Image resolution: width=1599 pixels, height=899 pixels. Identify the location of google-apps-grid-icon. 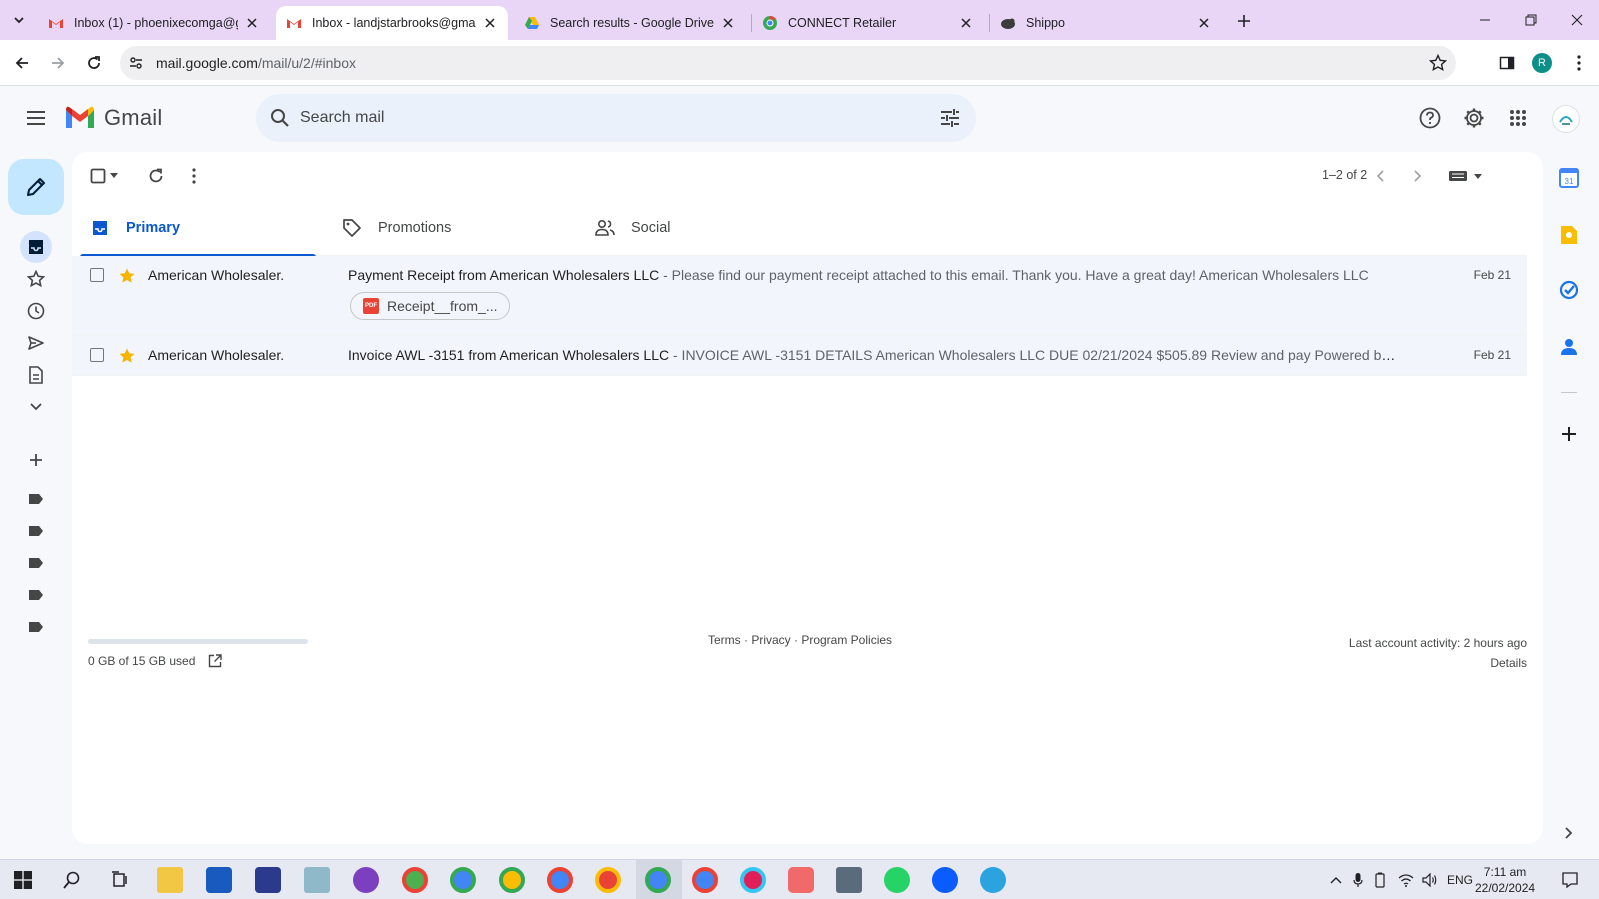
(1518, 118).